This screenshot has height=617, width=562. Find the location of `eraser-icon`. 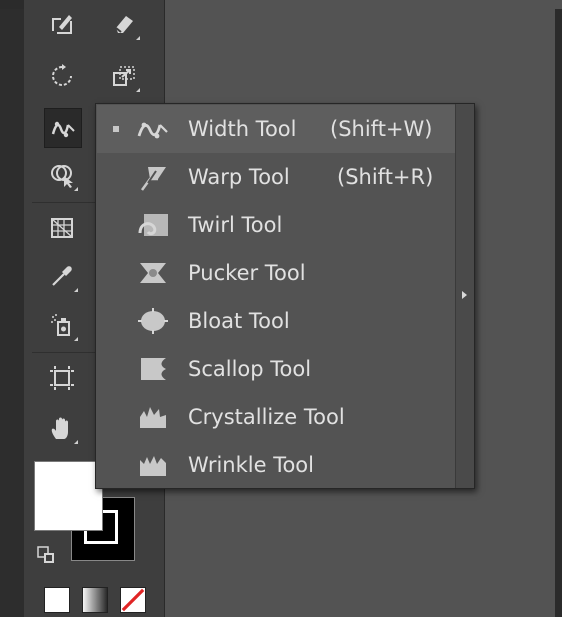

eraser-icon is located at coordinates (124, 24).